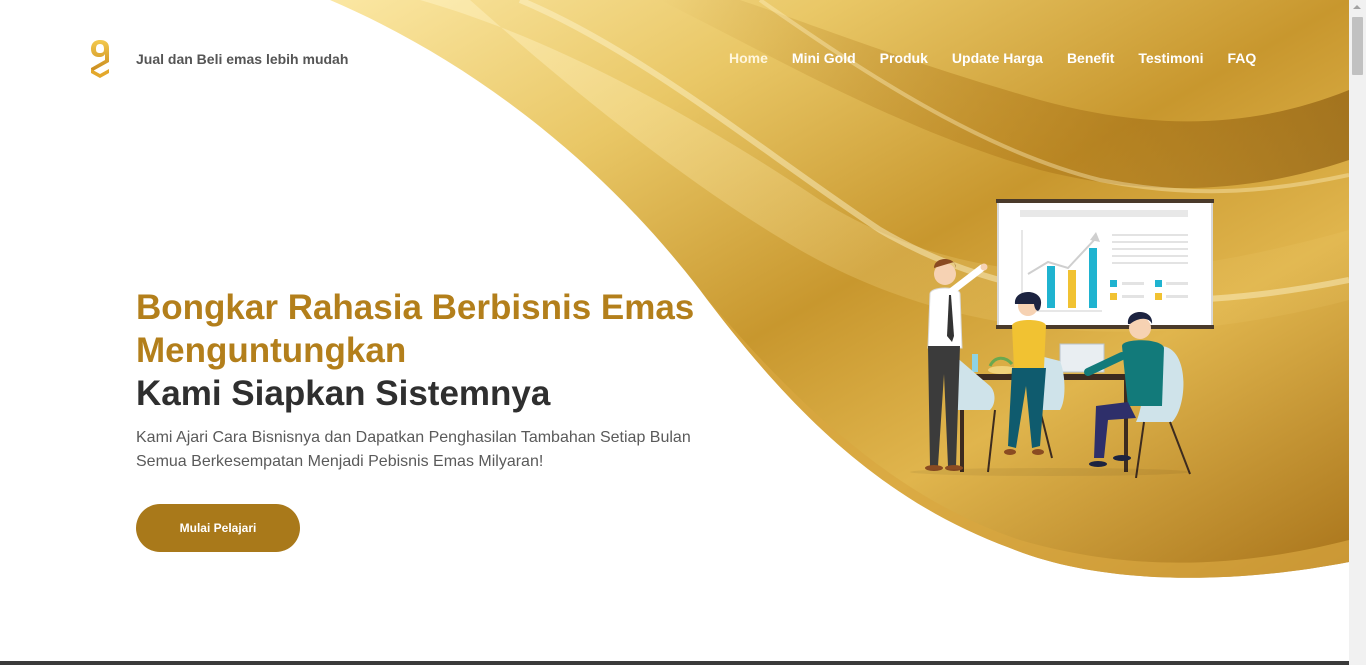  Describe the element at coordinates (997, 58) in the screenshot. I see `nav-update-harga: Update Harga` at that location.